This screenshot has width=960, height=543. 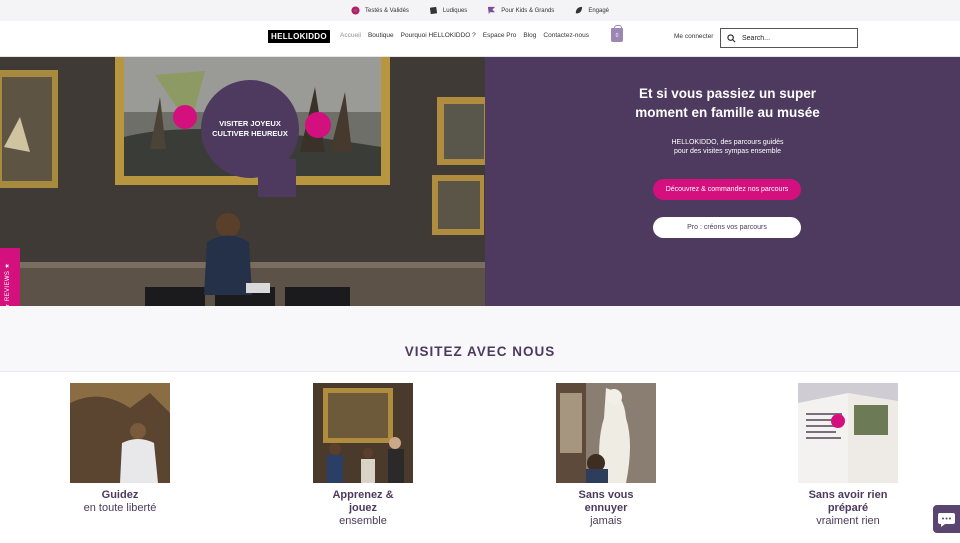 What do you see at coordinates (606, 508) in the screenshot?
I see `card-no-boredom-title-l2: ennuyer` at bounding box center [606, 508].